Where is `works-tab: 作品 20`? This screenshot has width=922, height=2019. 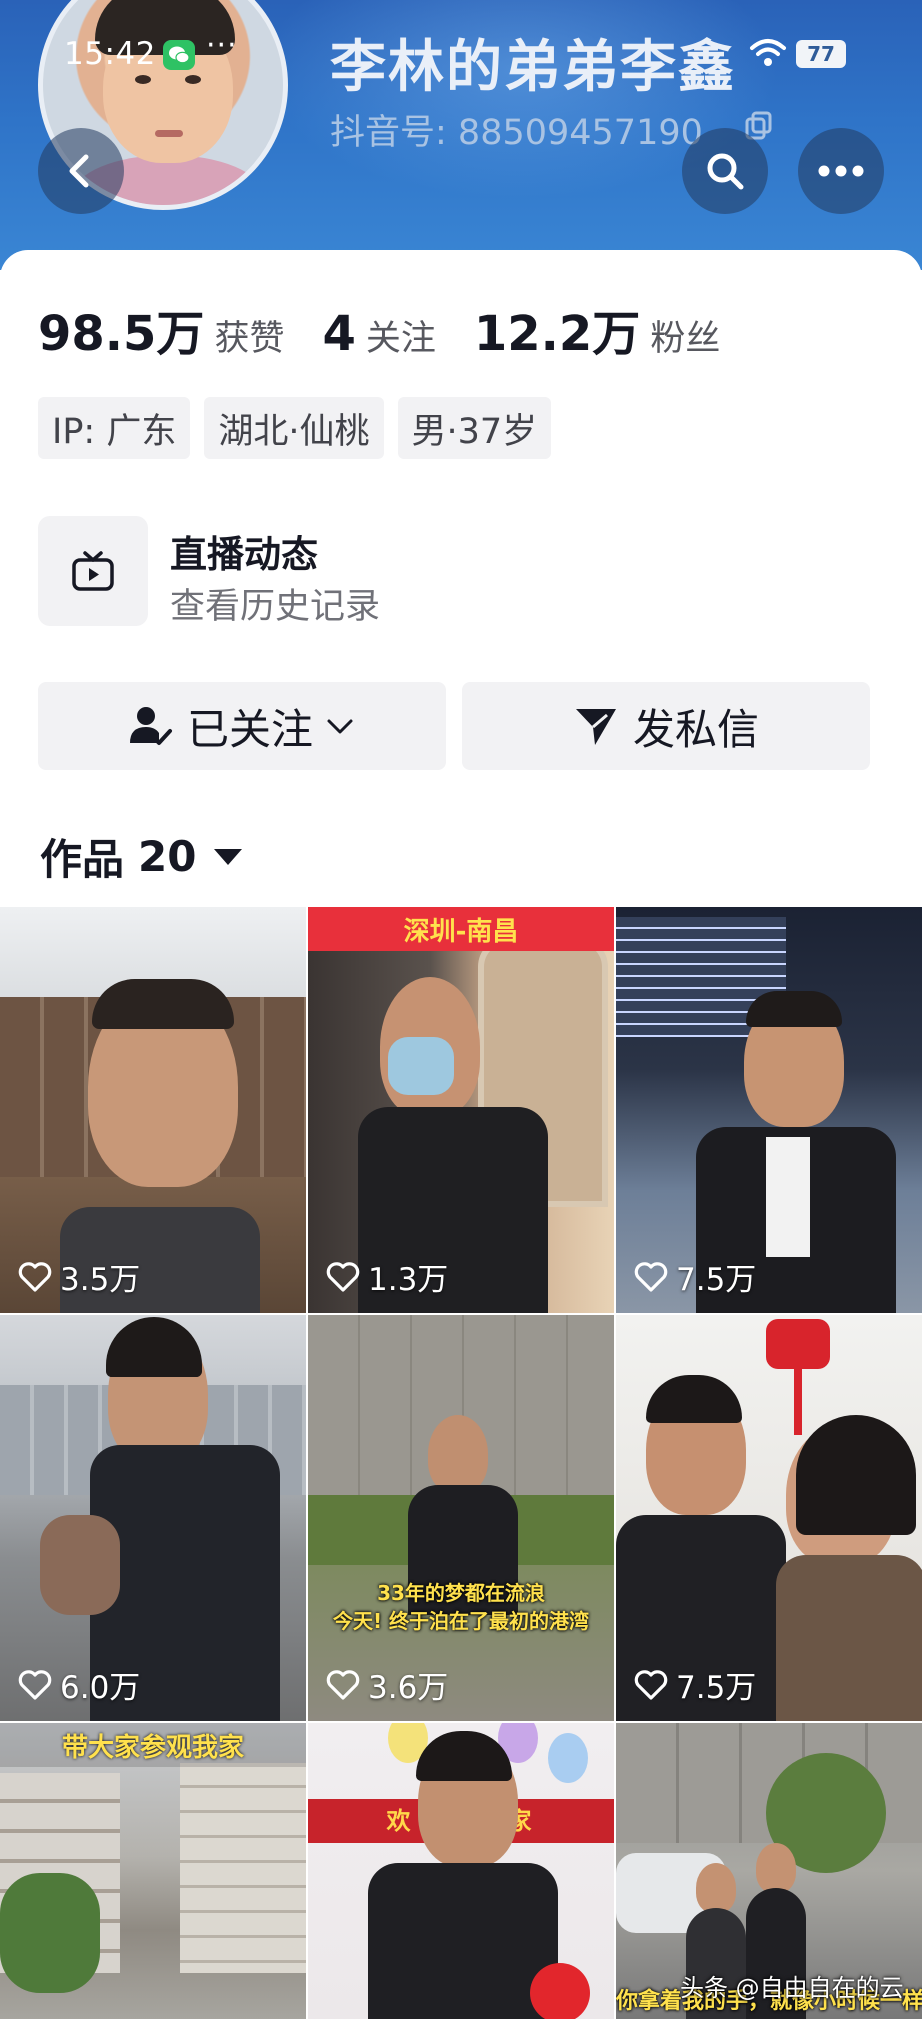
works-tab: 作品 20 is located at coordinates (141, 856).